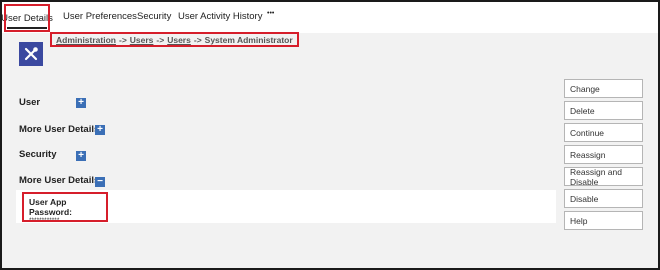 This screenshot has width=660, height=270. Describe the element at coordinates (100, 130) in the screenshot. I see `expand-more-user-details-button: +` at that location.